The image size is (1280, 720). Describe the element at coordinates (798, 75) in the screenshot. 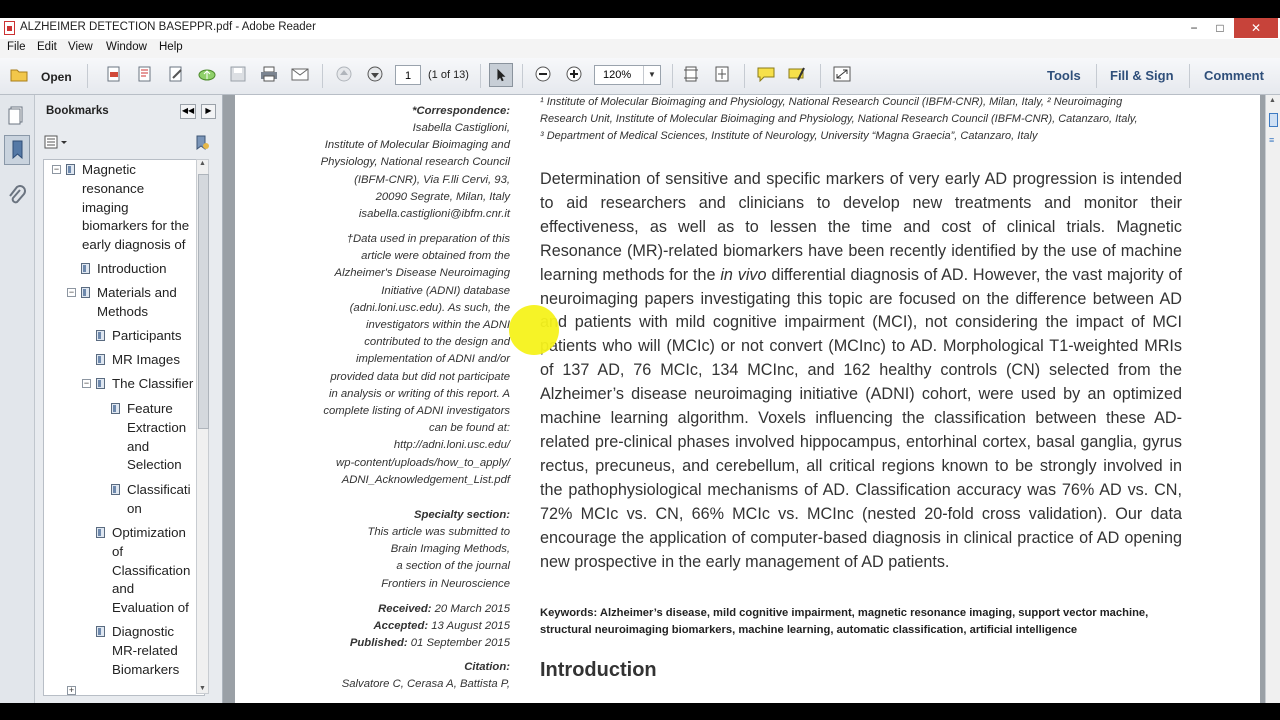

I see `highlight-text-icon` at that location.